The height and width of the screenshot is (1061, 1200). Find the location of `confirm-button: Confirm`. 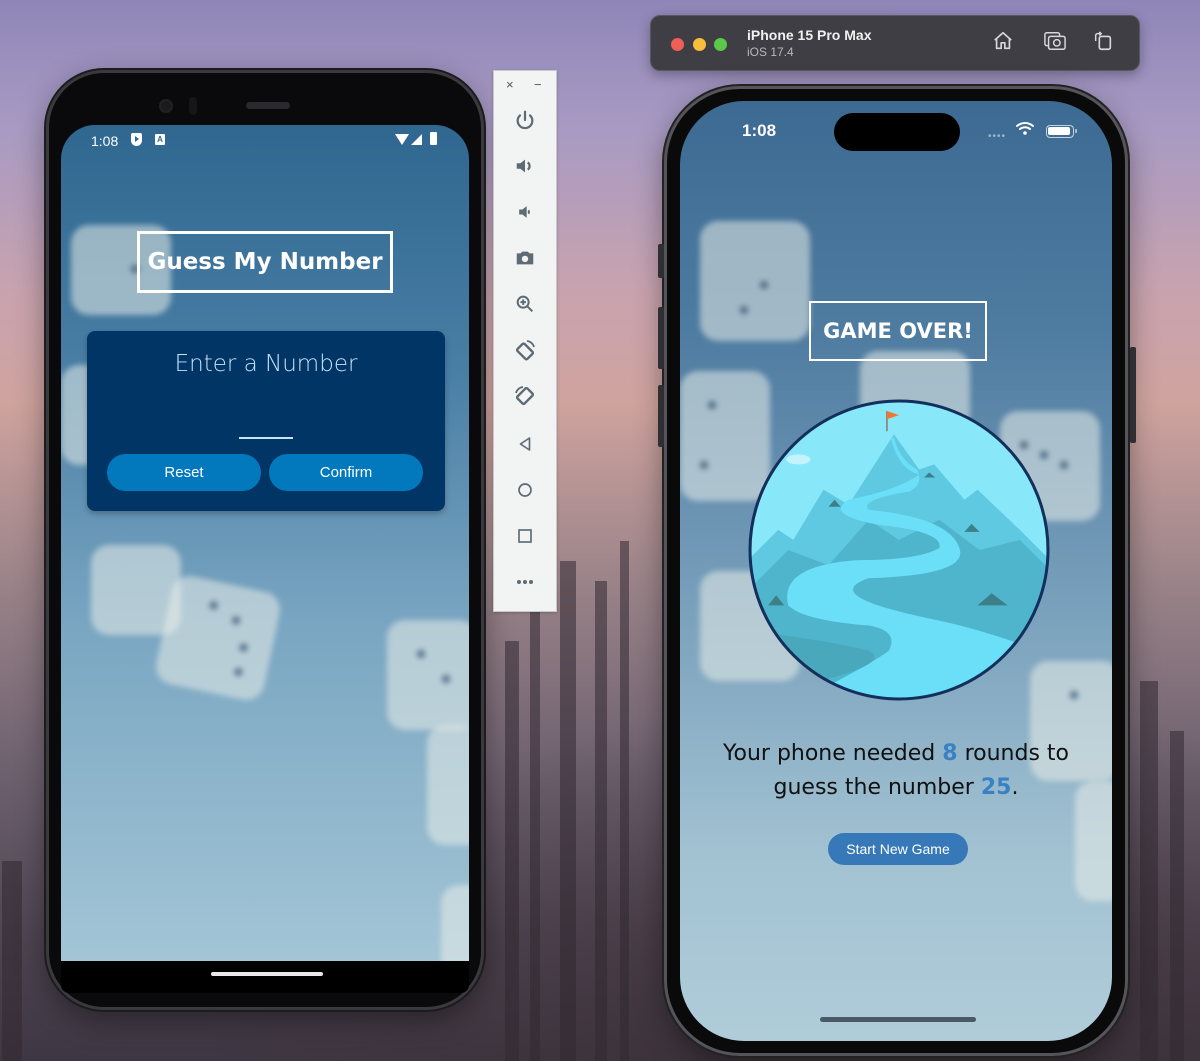

confirm-button: Confirm is located at coordinates (346, 472).